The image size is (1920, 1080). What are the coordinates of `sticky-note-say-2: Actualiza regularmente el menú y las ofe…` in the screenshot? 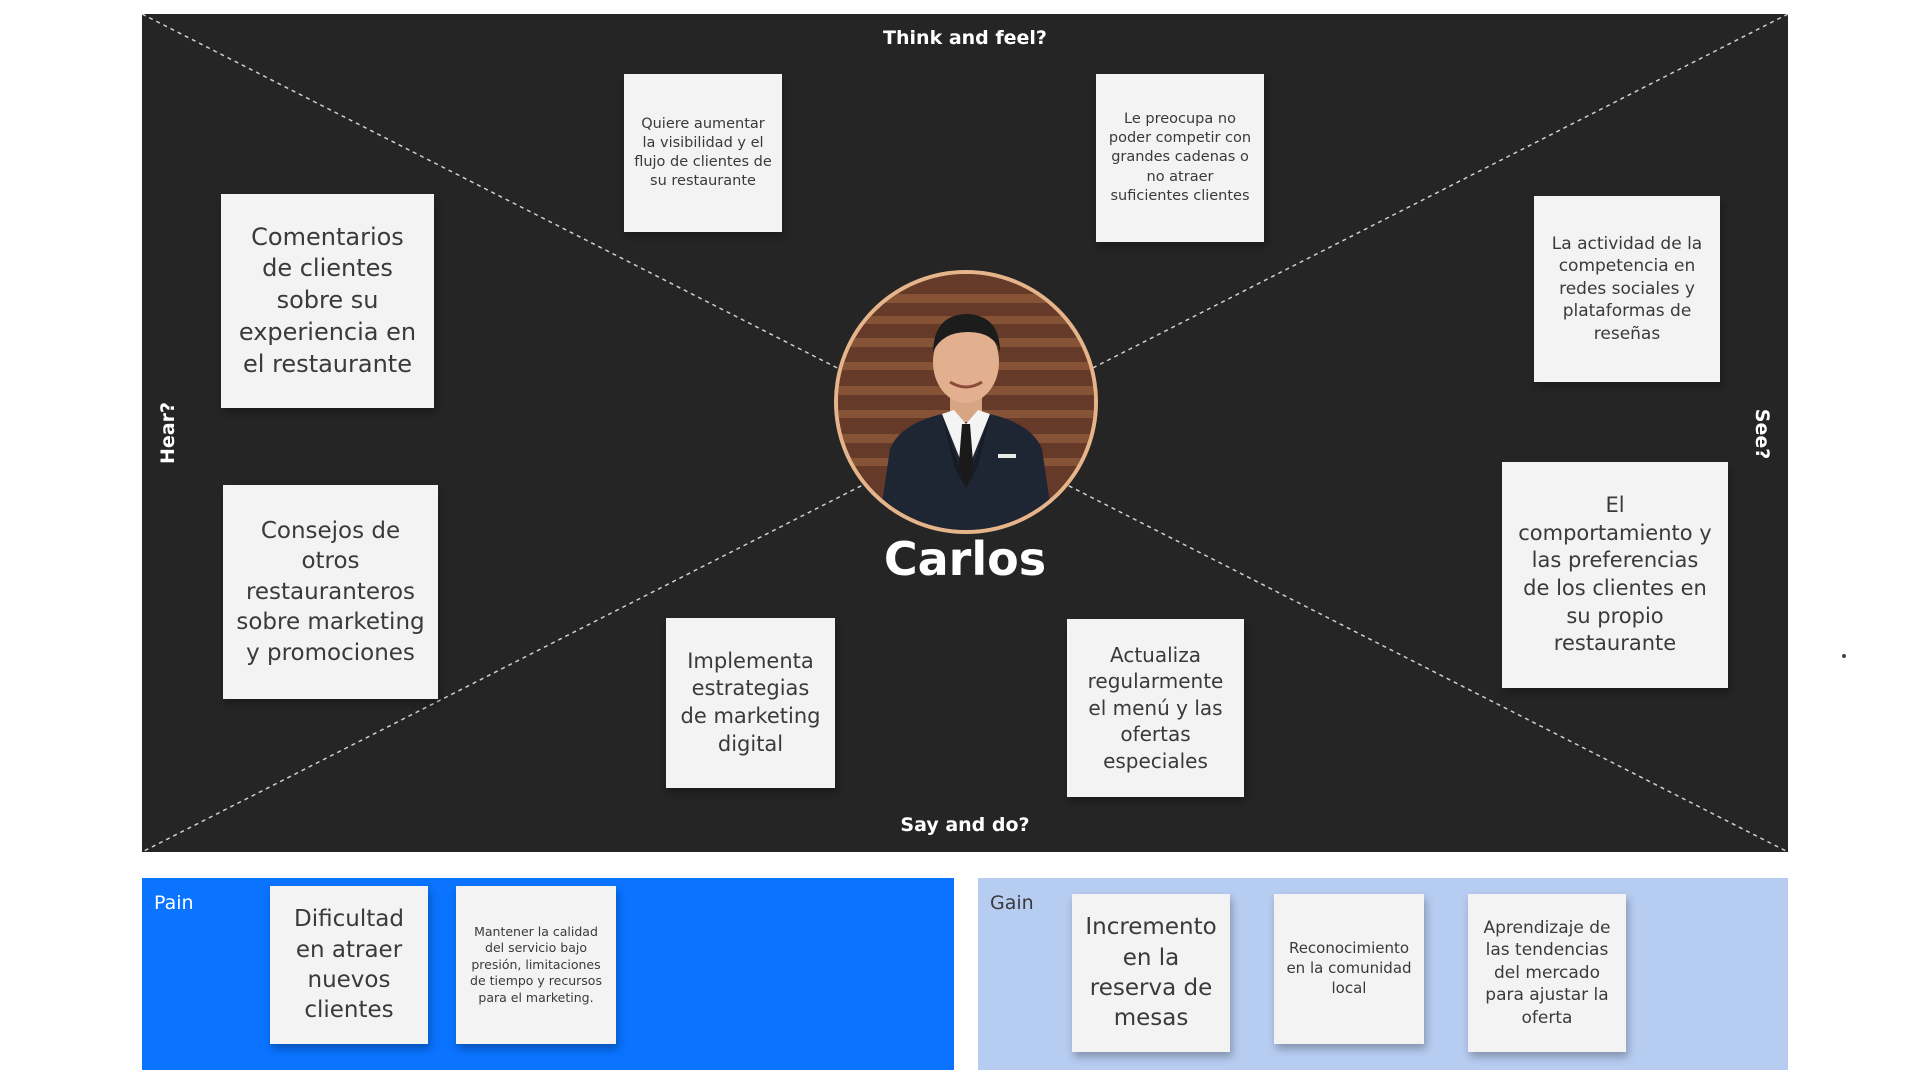 It's located at (1155, 708).